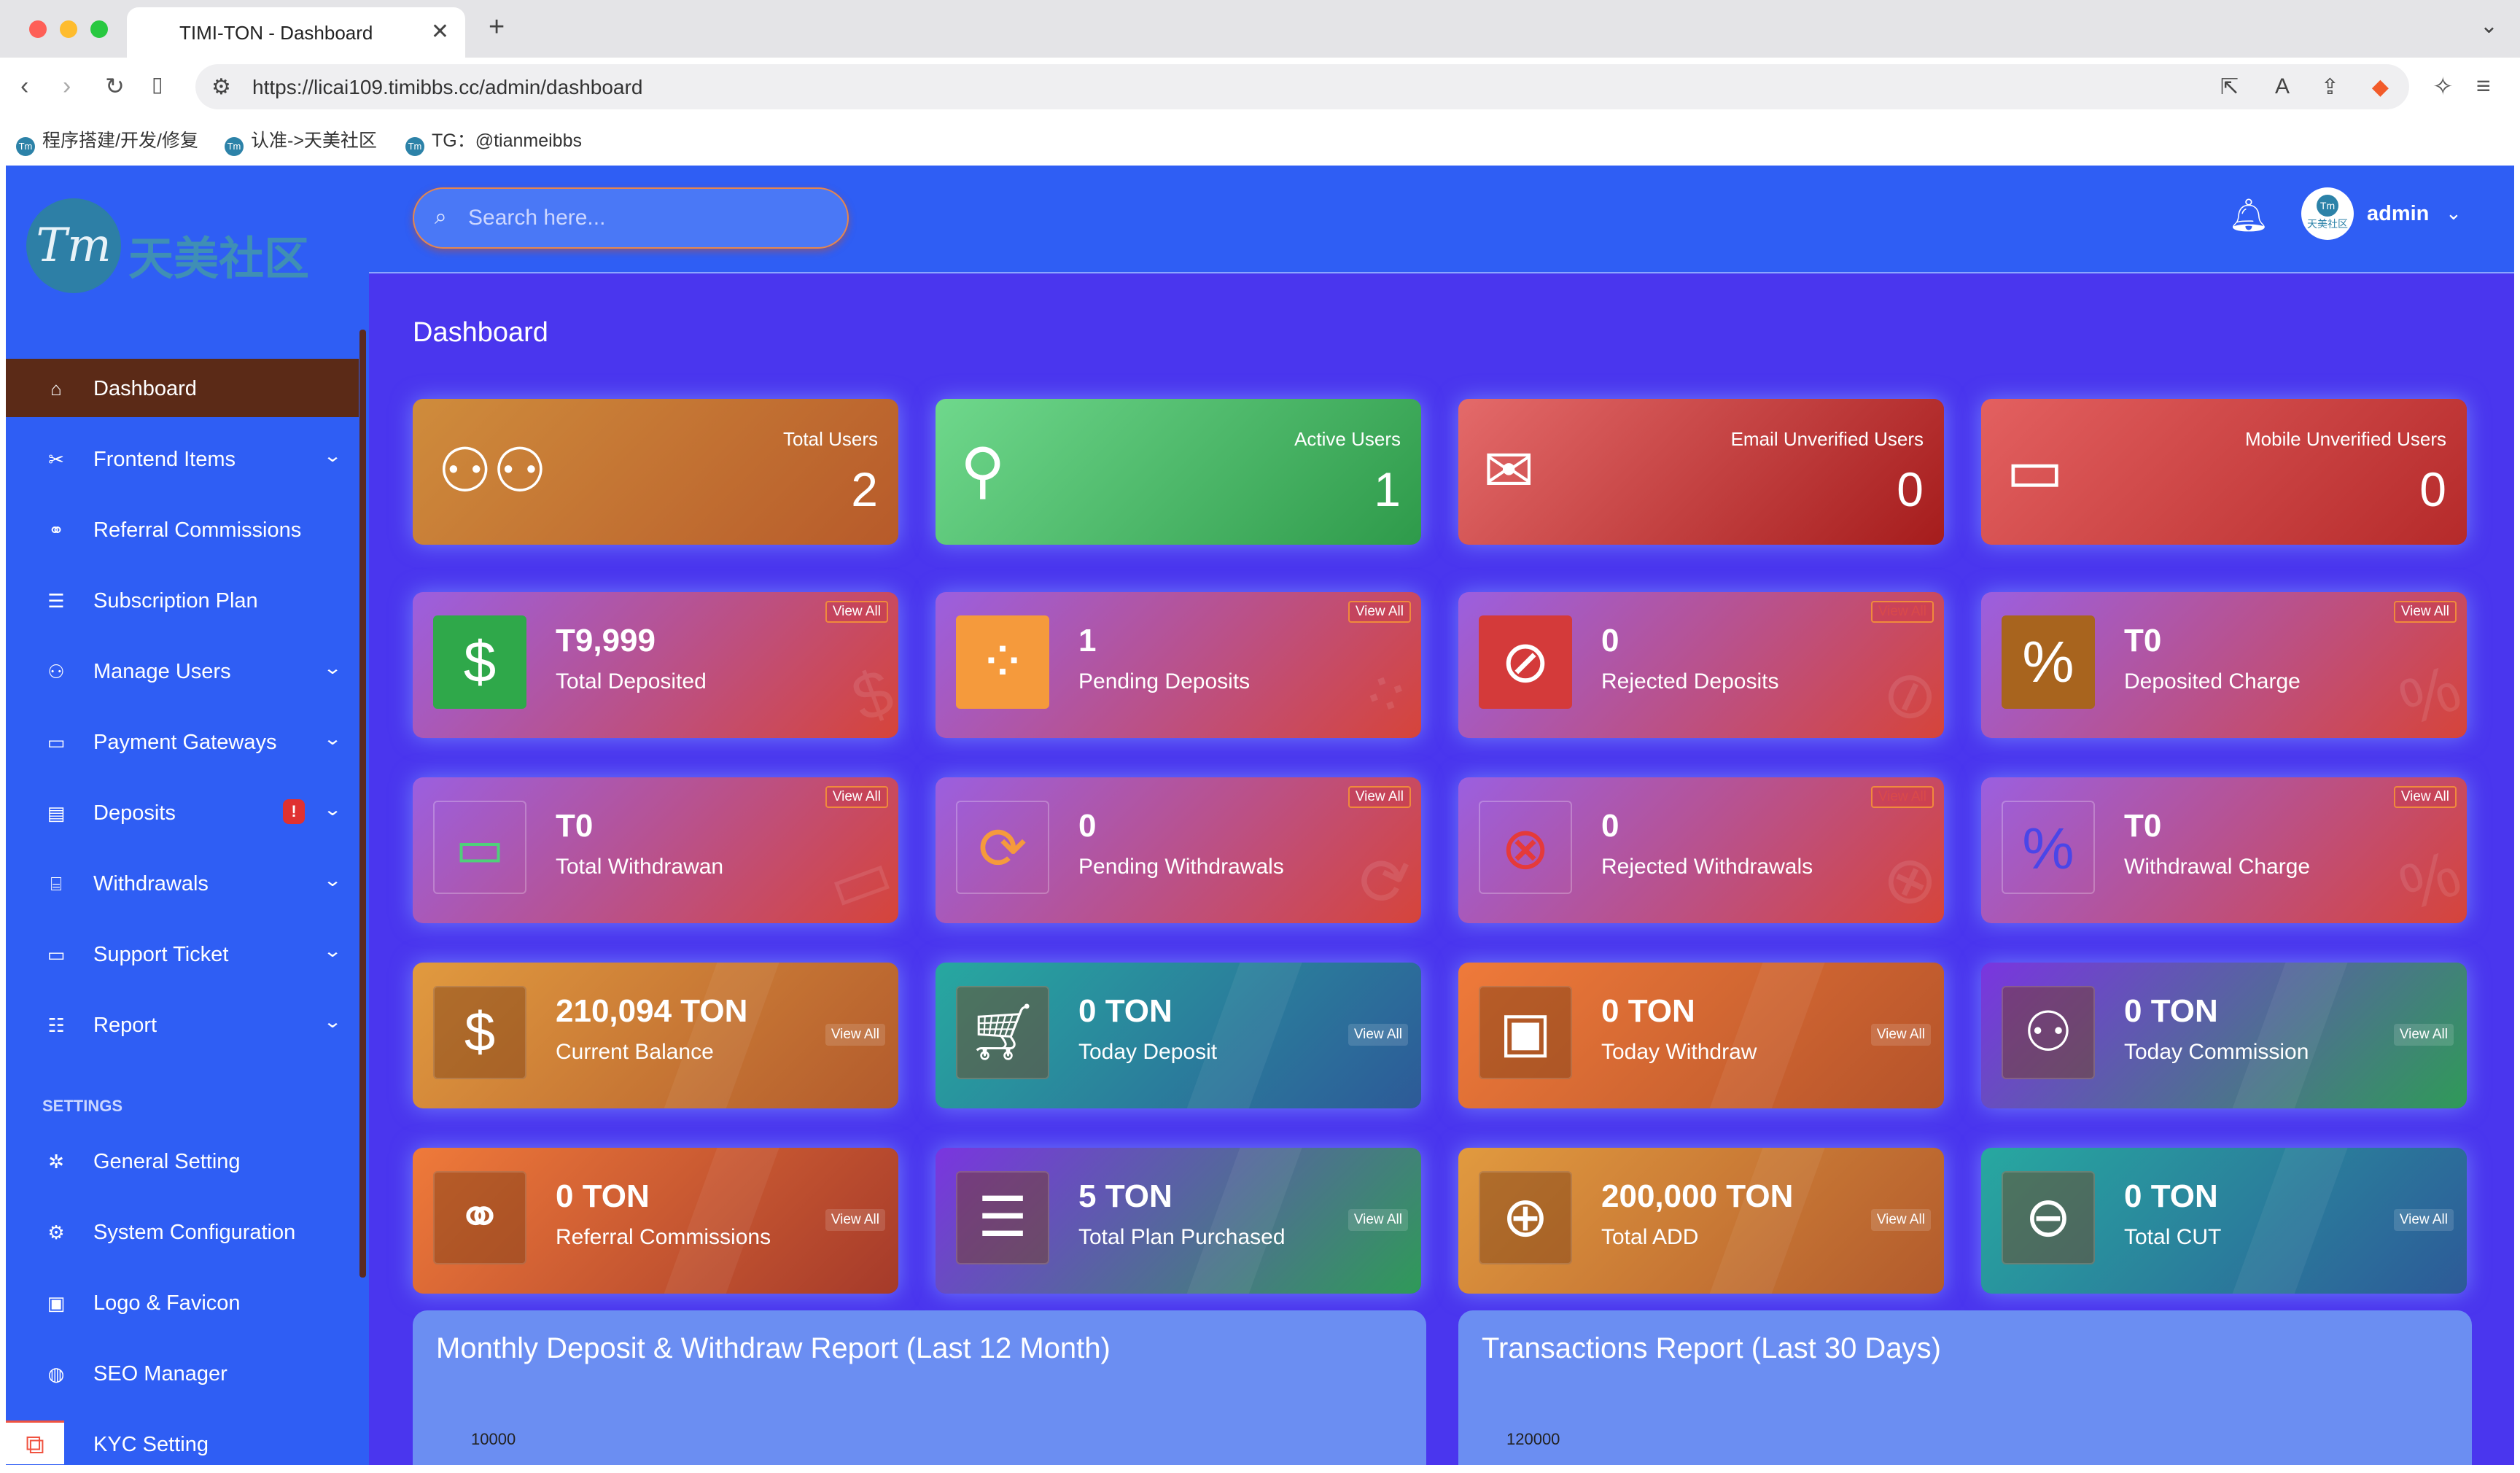 This screenshot has height=1473, width=2520. I want to click on today-commission-card: ⚇ 0 TON Today Commission View All, so click(2224, 1035).